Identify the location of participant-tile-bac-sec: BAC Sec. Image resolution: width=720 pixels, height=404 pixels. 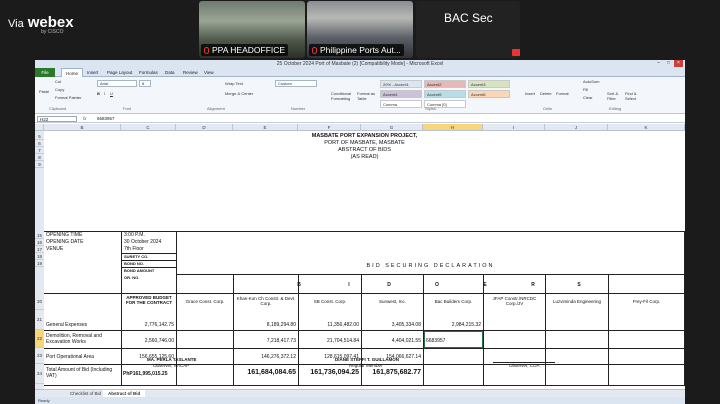
(468, 29).